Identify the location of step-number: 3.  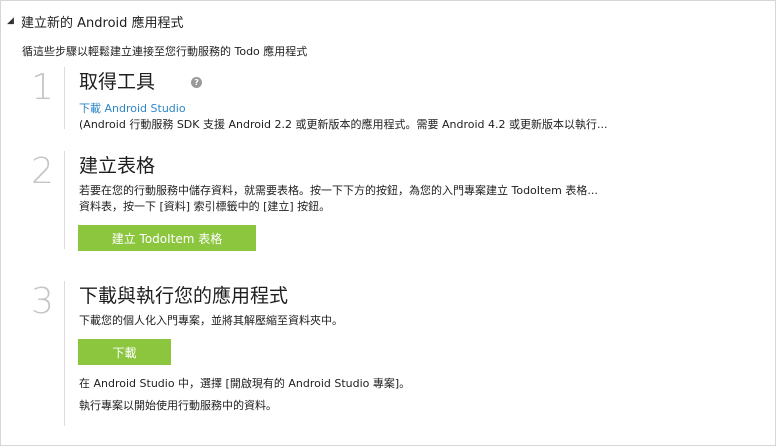
(42, 301).